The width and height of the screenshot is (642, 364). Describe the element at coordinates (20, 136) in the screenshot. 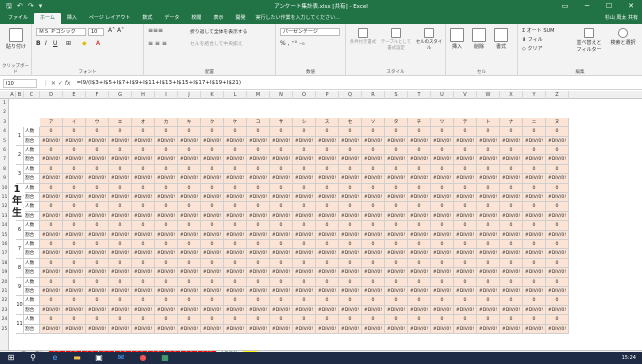

I see `class-number-cell: 1` at that location.